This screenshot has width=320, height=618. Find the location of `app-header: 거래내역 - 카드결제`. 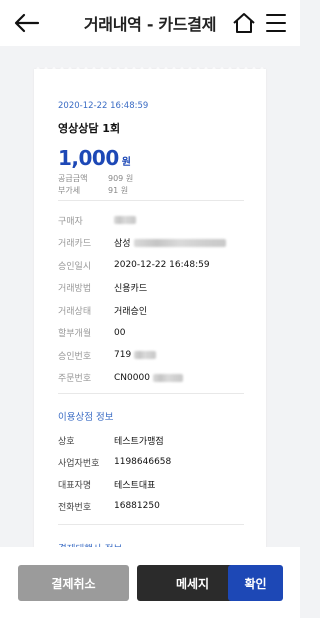

app-header: 거래내역 - 카드결제 is located at coordinates (150, 23).